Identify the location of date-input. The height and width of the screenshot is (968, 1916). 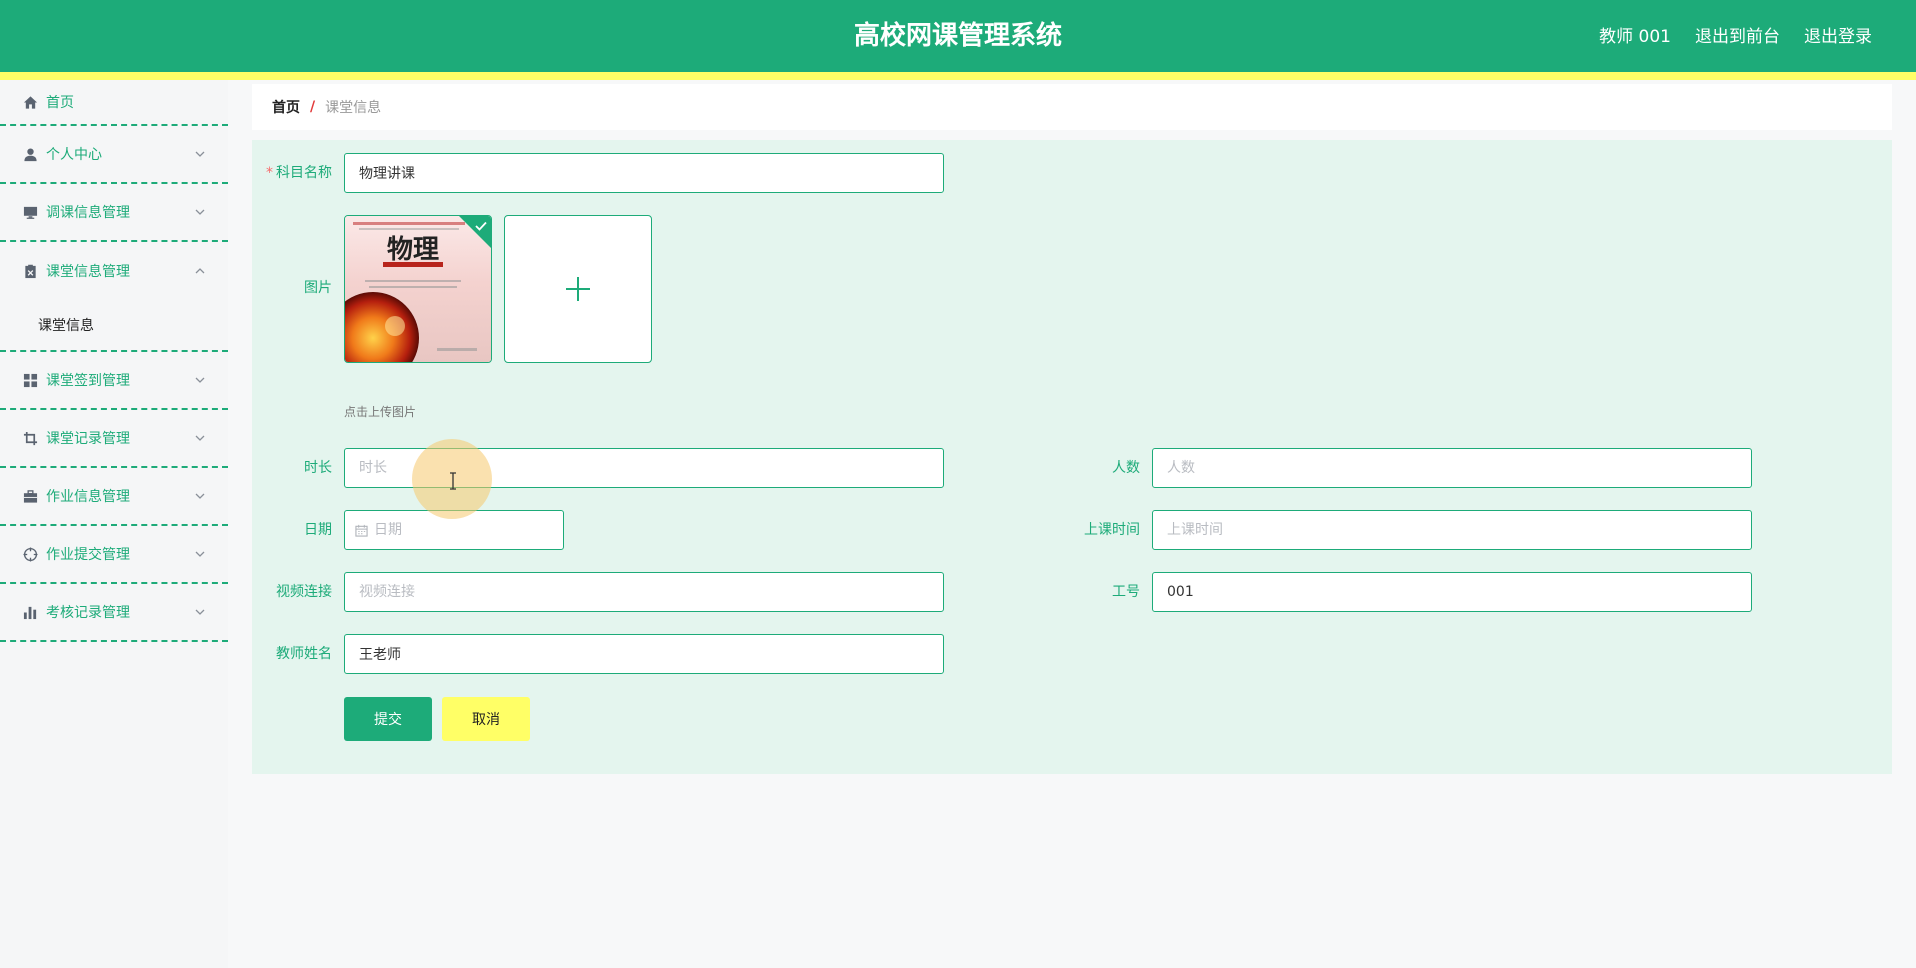
(454, 530).